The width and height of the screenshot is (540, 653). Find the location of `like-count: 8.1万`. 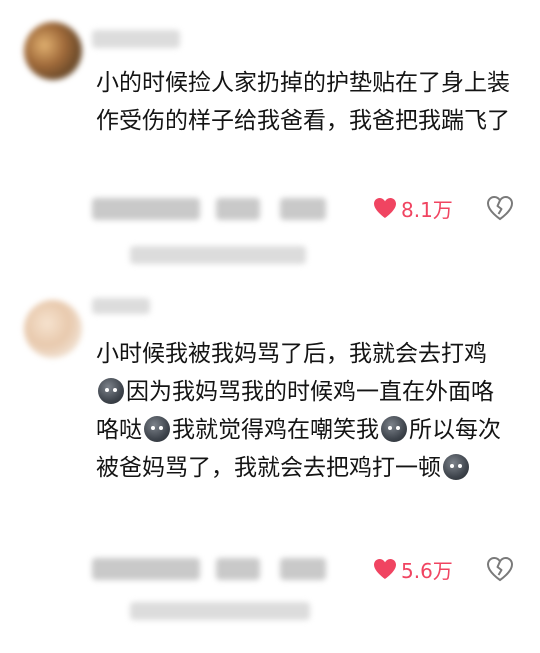

like-count: 8.1万 is located at coordinates (427, 209).